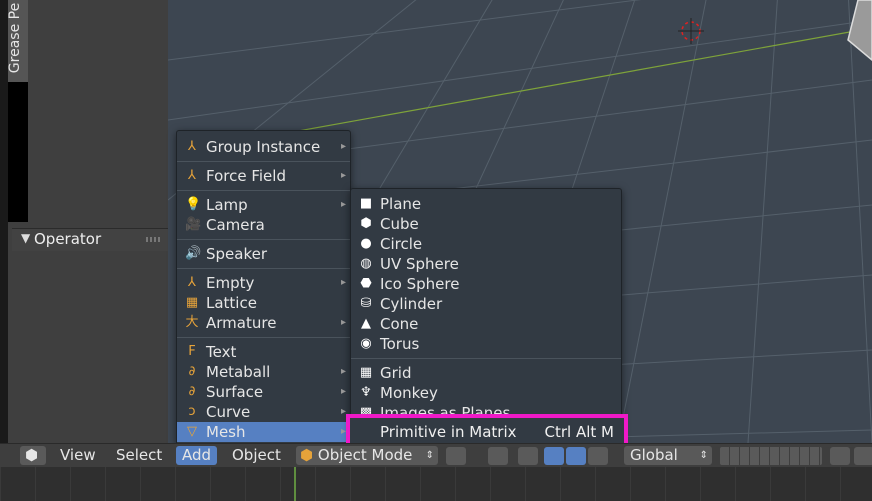 The width and height of the screenshot is (872, 501). I want to click on menu-item-label: Mesh, so click(226, 432).